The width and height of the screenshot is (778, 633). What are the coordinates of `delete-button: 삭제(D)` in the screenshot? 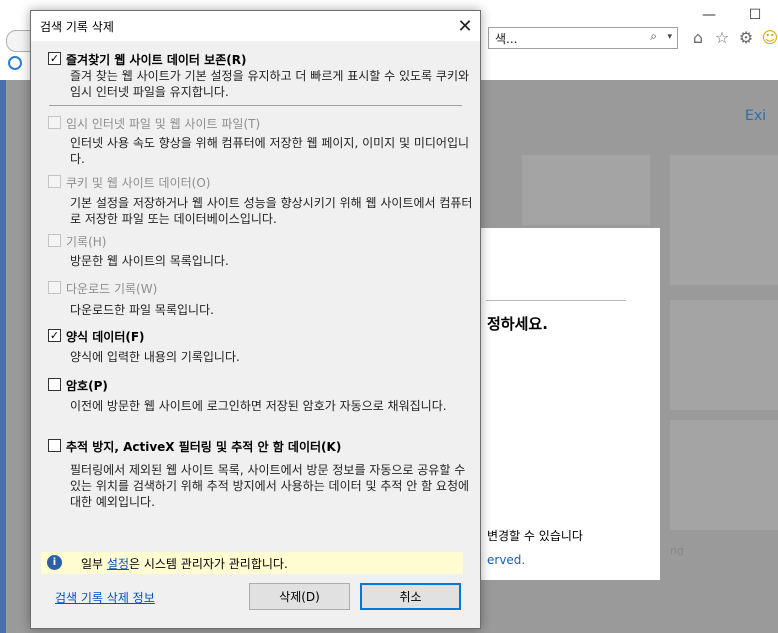 It's located at (299, 596).